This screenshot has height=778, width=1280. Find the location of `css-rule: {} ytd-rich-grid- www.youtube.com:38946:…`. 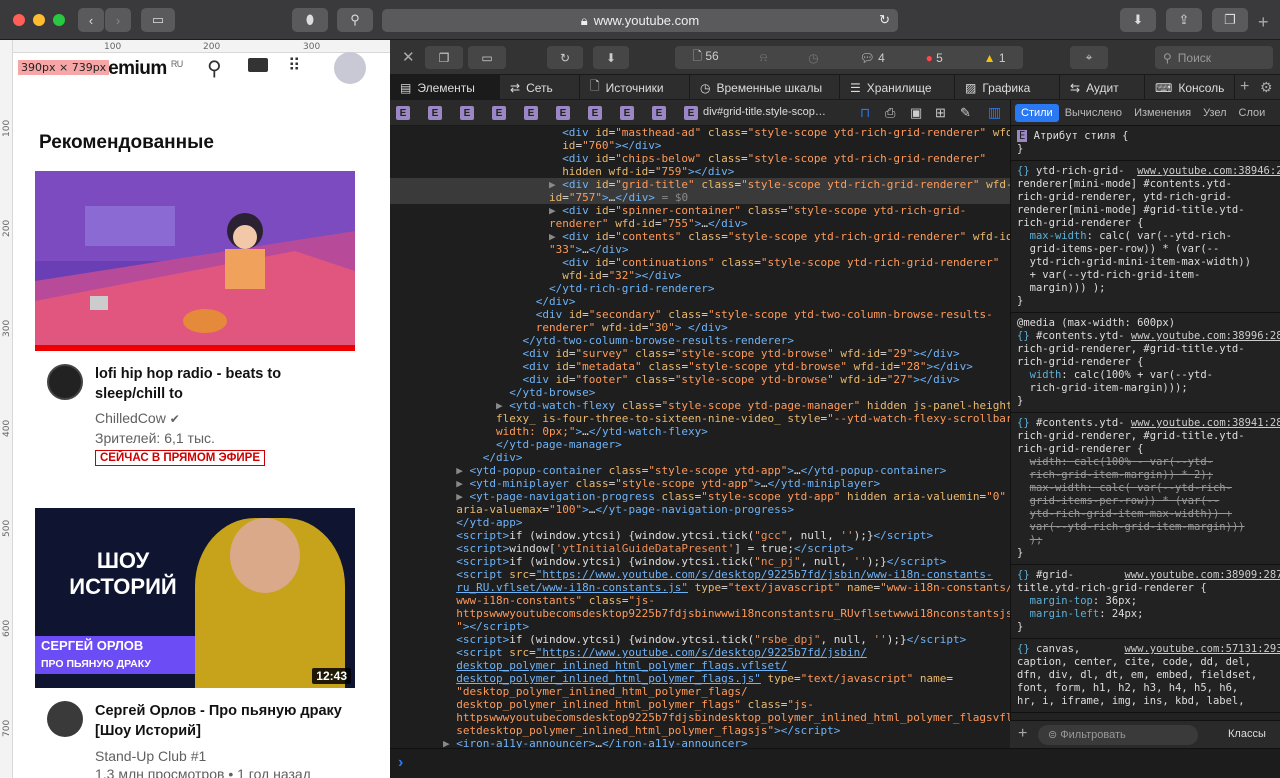

css-rule: {} ytd-rich-grid- www.youtube.com:38946:… is located at coordinates (1145, 237).